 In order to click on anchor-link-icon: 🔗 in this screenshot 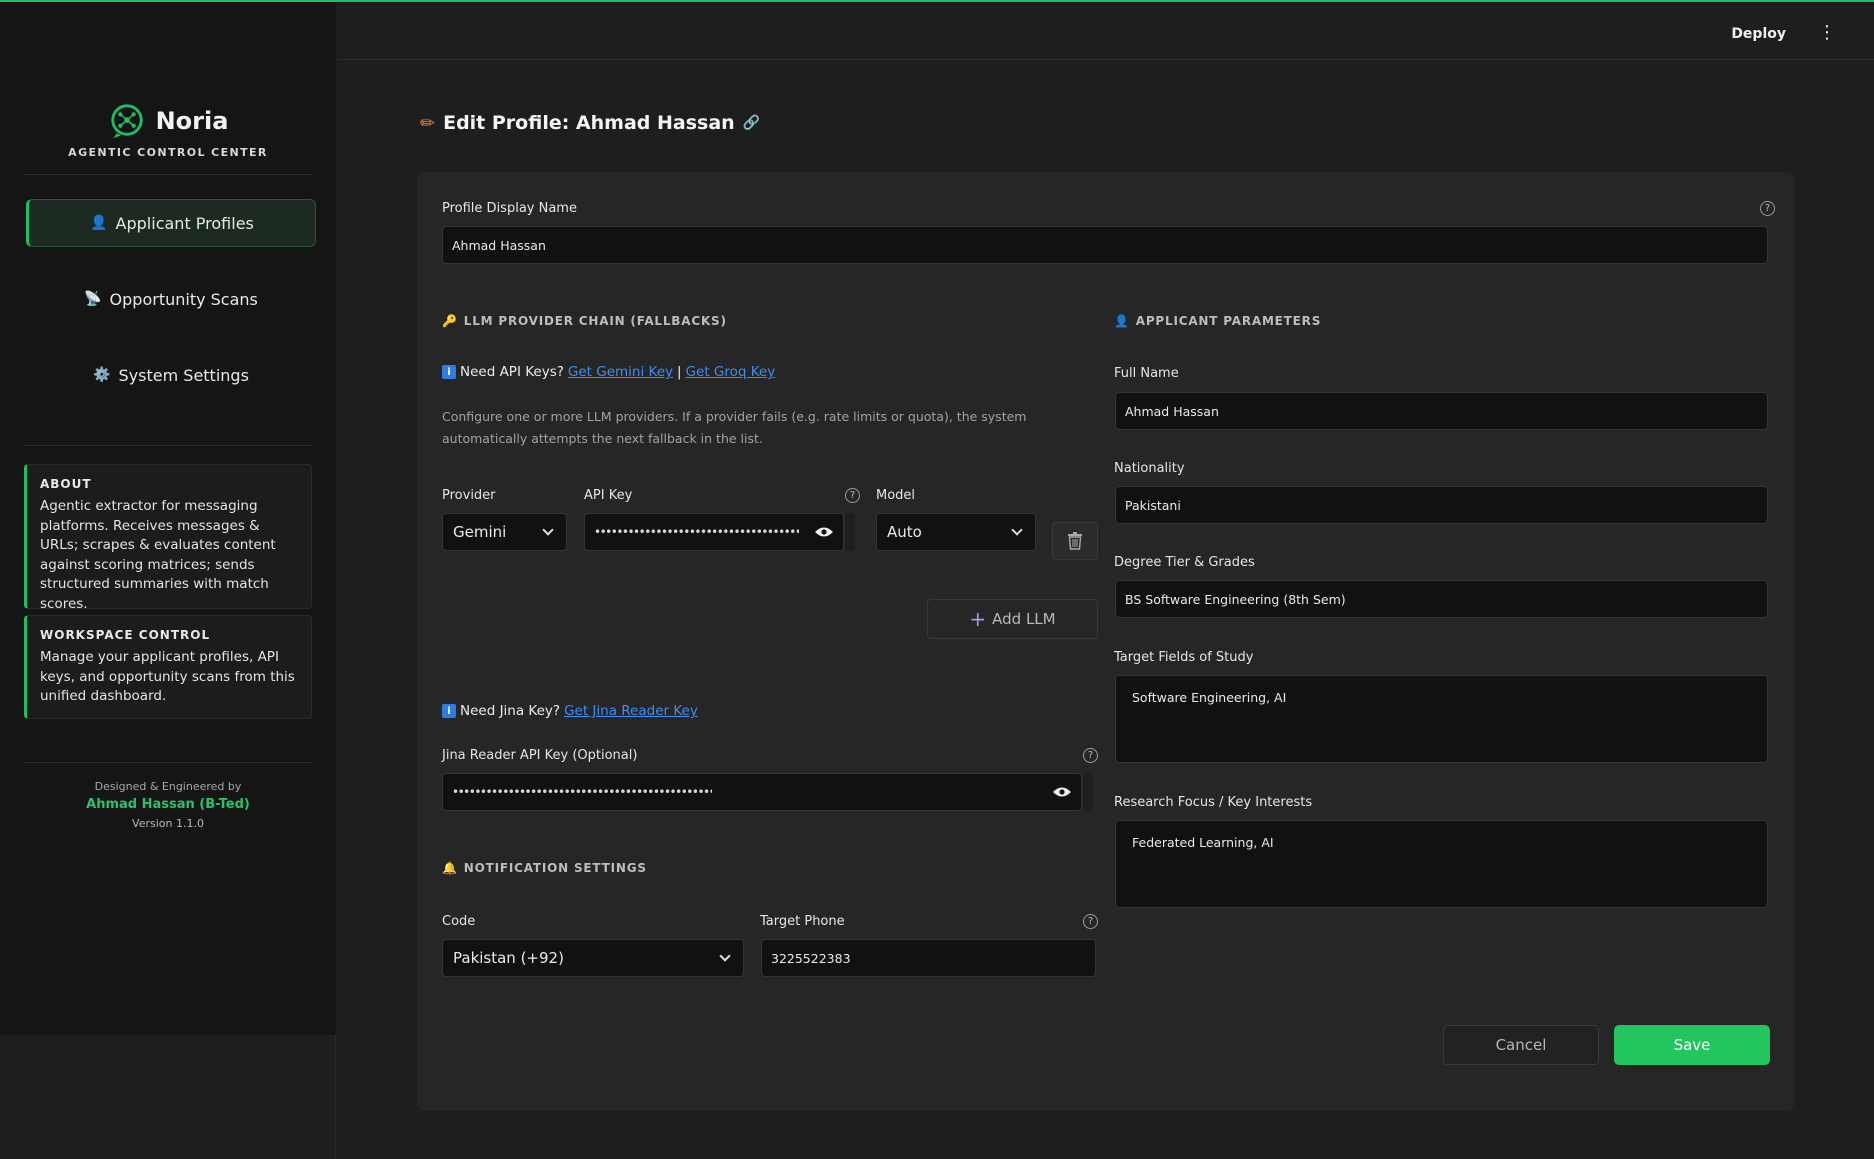, I will do `click(751, 123)`.